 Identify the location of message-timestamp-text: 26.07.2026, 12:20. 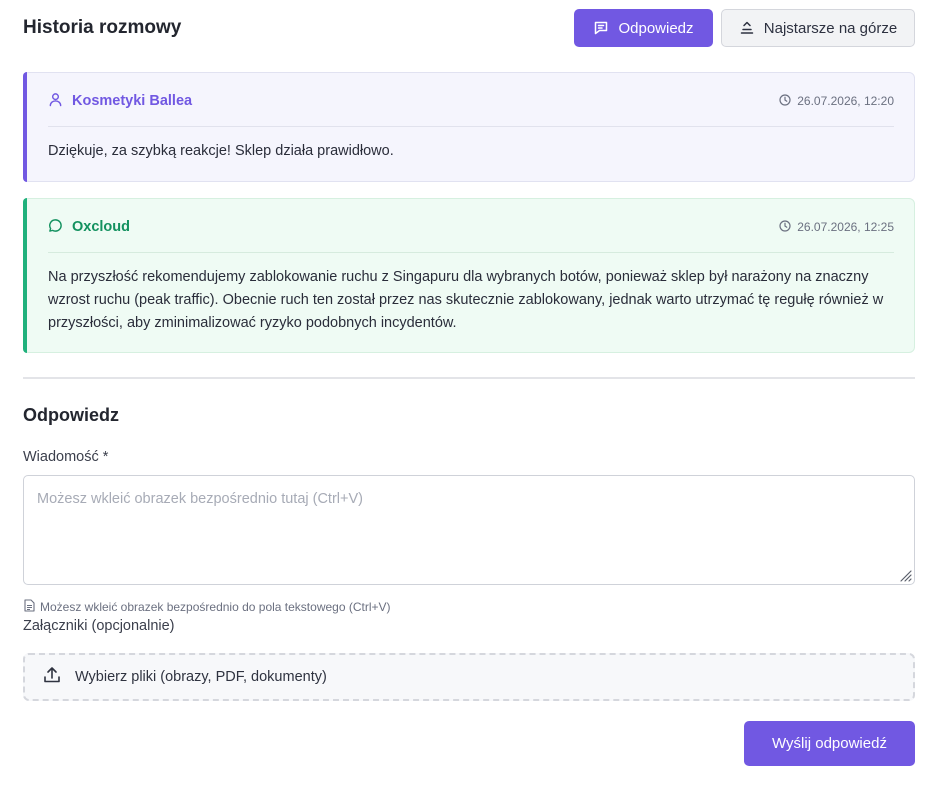
(845, 101).